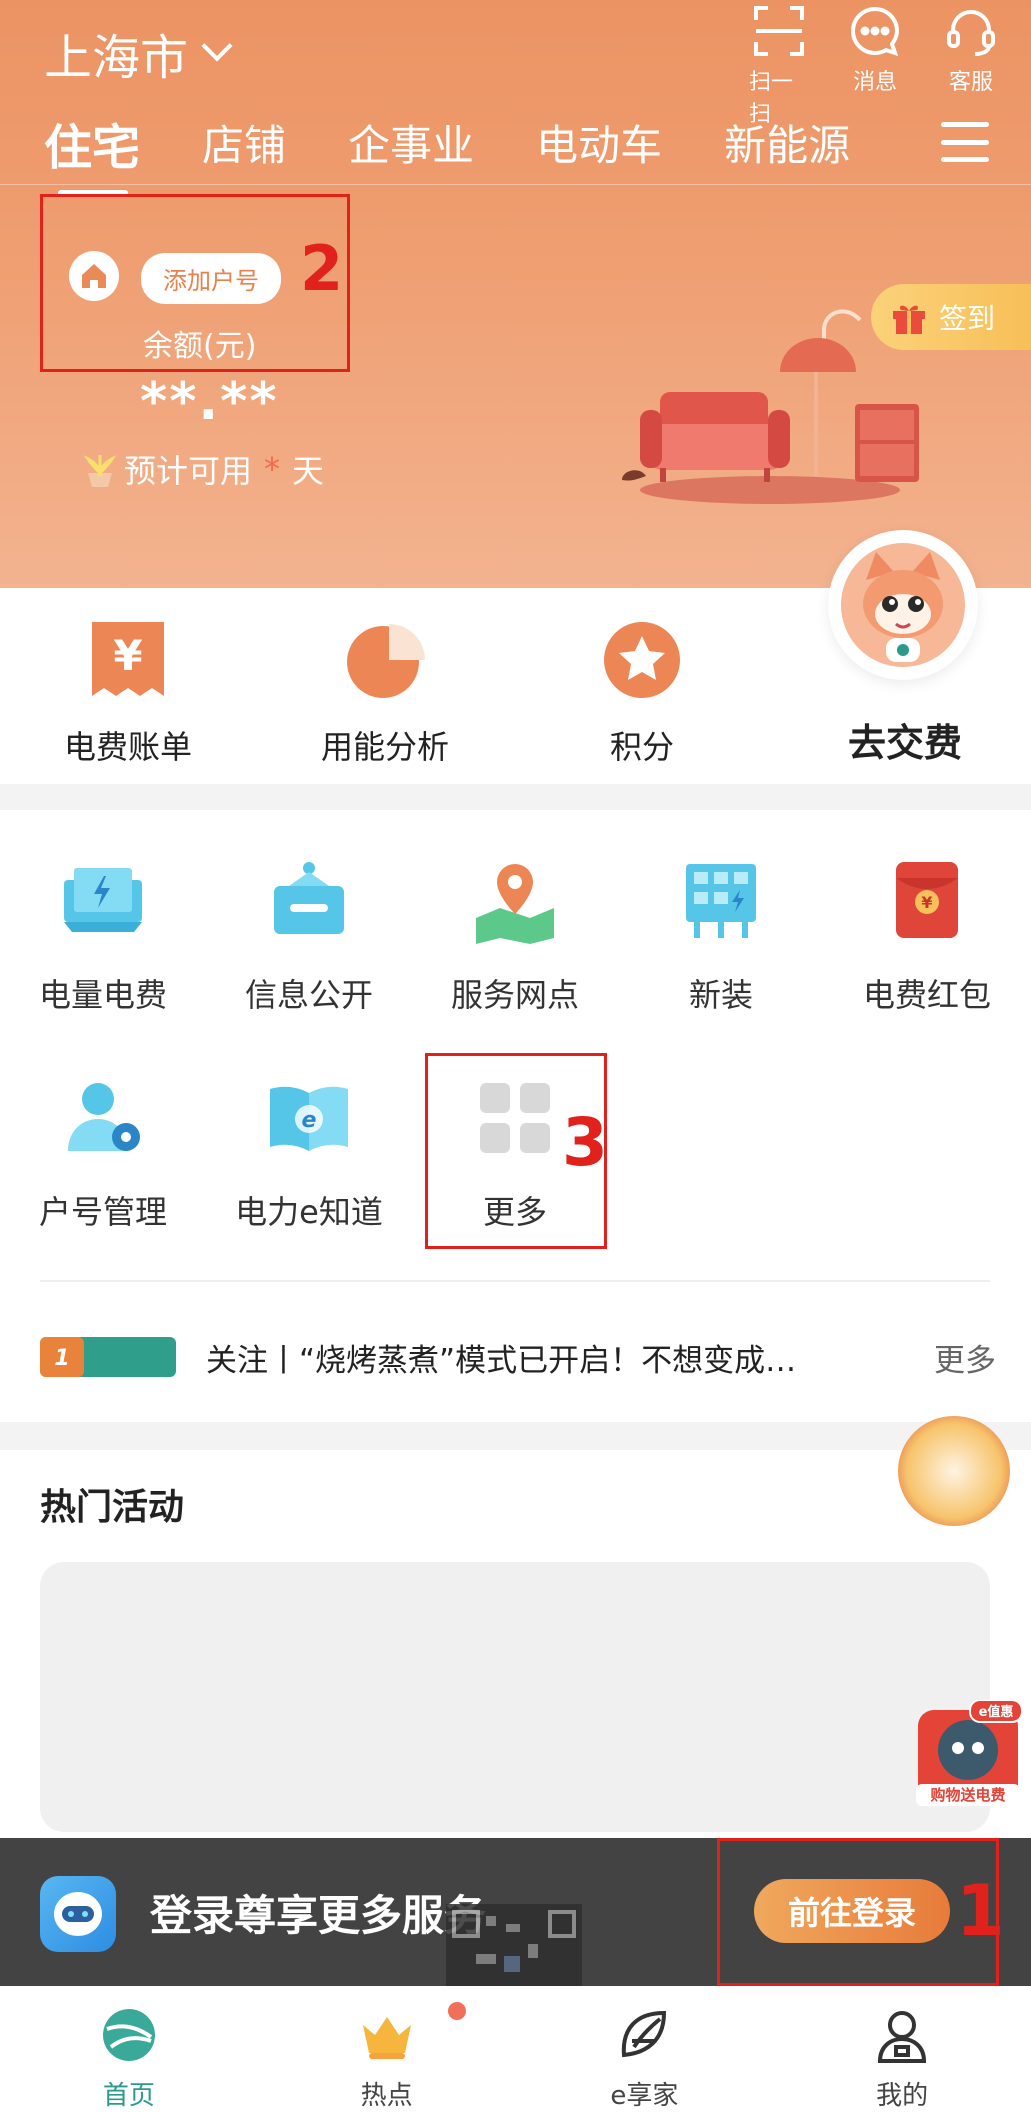 This screenshot has width=1031, height=2128. I want to click on estimate-suffix: 天, so click(308, 471).